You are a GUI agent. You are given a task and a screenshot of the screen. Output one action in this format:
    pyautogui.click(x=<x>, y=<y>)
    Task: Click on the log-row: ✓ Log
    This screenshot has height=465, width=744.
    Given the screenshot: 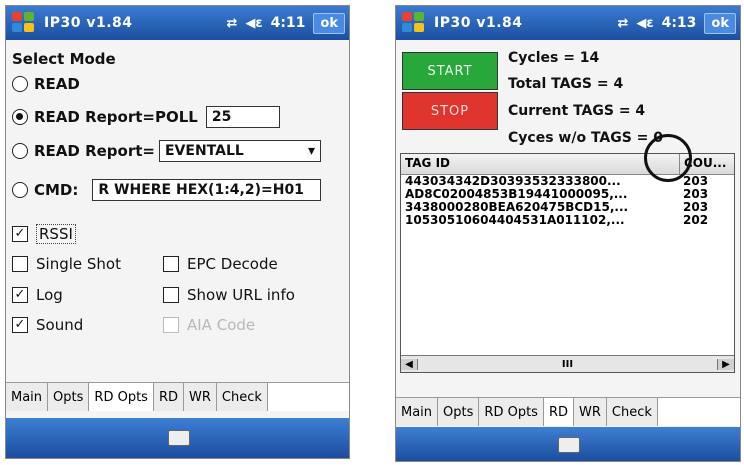 What is the action you would take?
    pyautogui.click(x=37, y=295)
    